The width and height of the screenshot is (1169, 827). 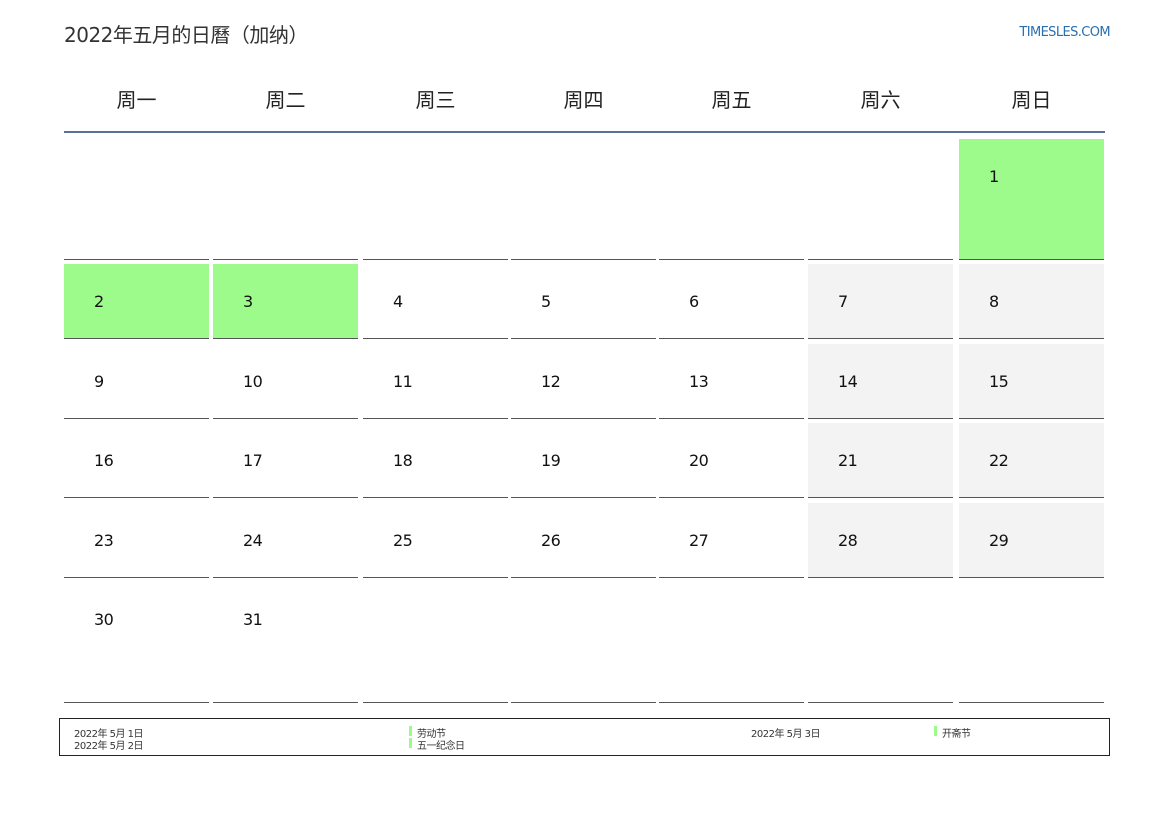 What do you see at coordinates (1031, 301) in the screenshot?
I see `calendar-day-8: 8` at bounding box center [1031, 301].